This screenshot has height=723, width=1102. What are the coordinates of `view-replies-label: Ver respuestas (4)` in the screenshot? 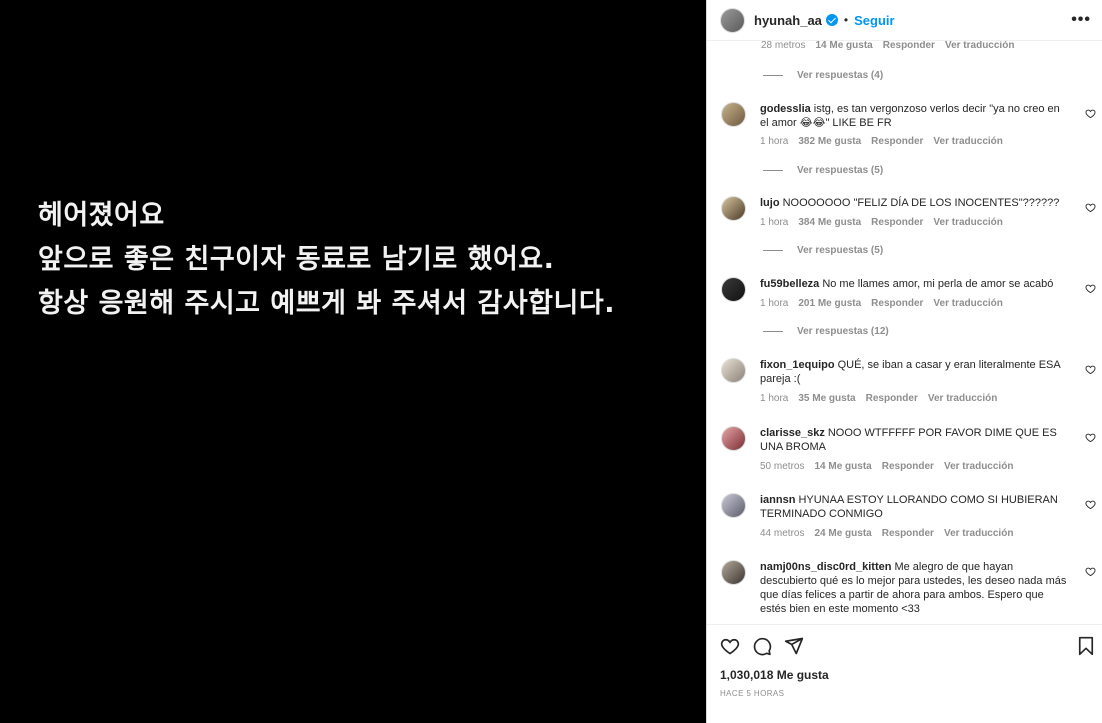 It's located at (840, 75).